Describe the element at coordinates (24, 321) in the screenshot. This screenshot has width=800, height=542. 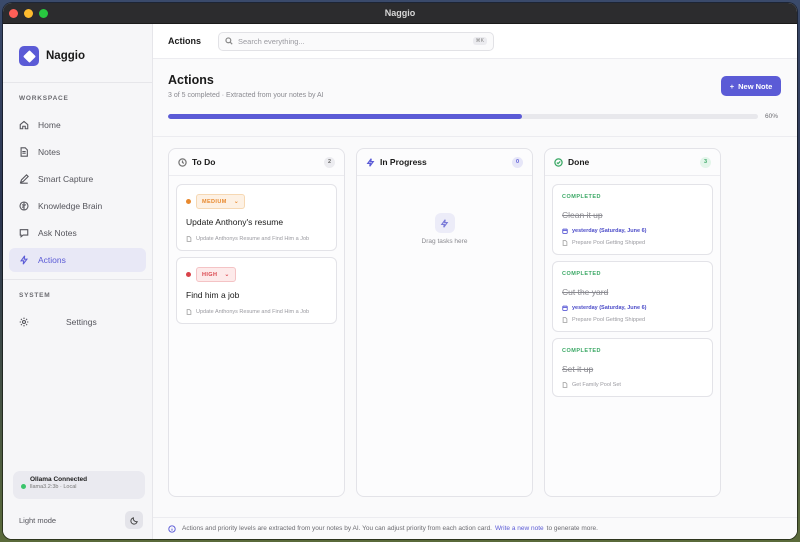
I see `gear-icon` at that location.